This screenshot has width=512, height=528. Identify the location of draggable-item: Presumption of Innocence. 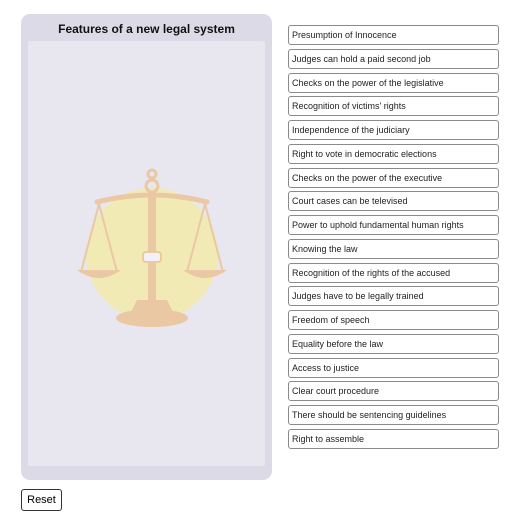
(393, 35).